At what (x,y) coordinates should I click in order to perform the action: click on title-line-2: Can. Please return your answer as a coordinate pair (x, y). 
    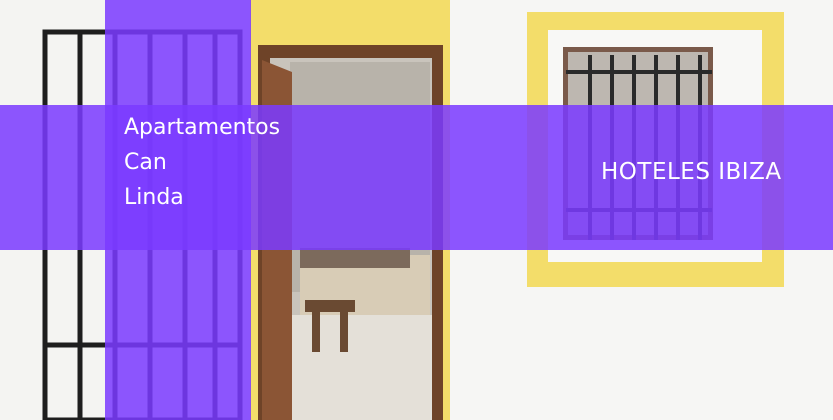
    Looking at the image, I should click on (145, 163).